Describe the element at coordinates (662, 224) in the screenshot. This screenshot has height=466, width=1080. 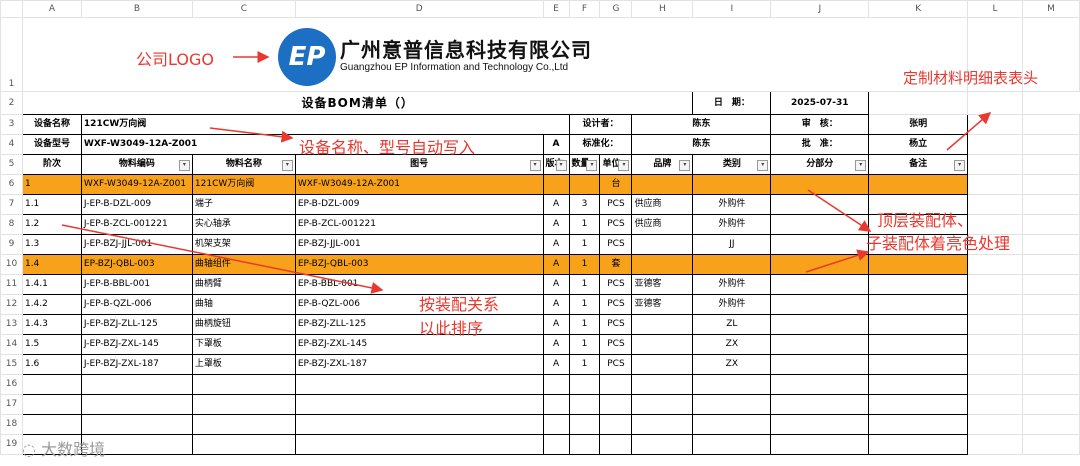
I see `cell-brand: 供应商` at that location.